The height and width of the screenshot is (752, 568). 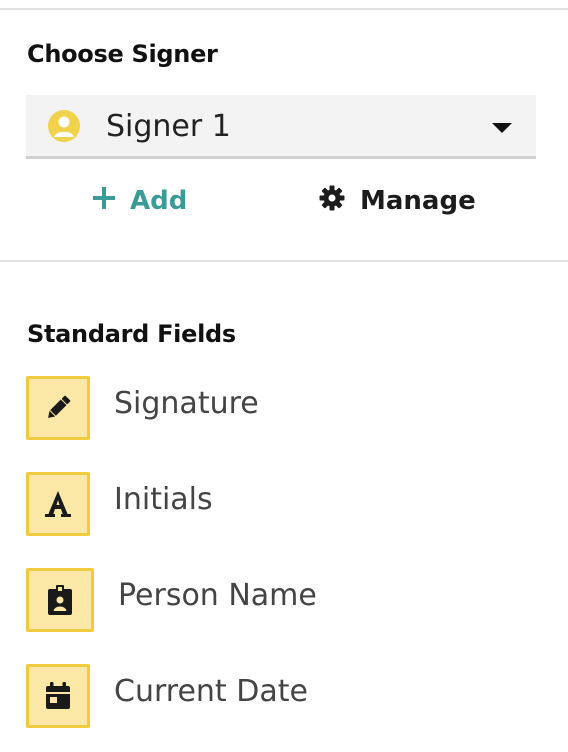 I want to click on user-avatar-icon, so click(x=64, y=126).